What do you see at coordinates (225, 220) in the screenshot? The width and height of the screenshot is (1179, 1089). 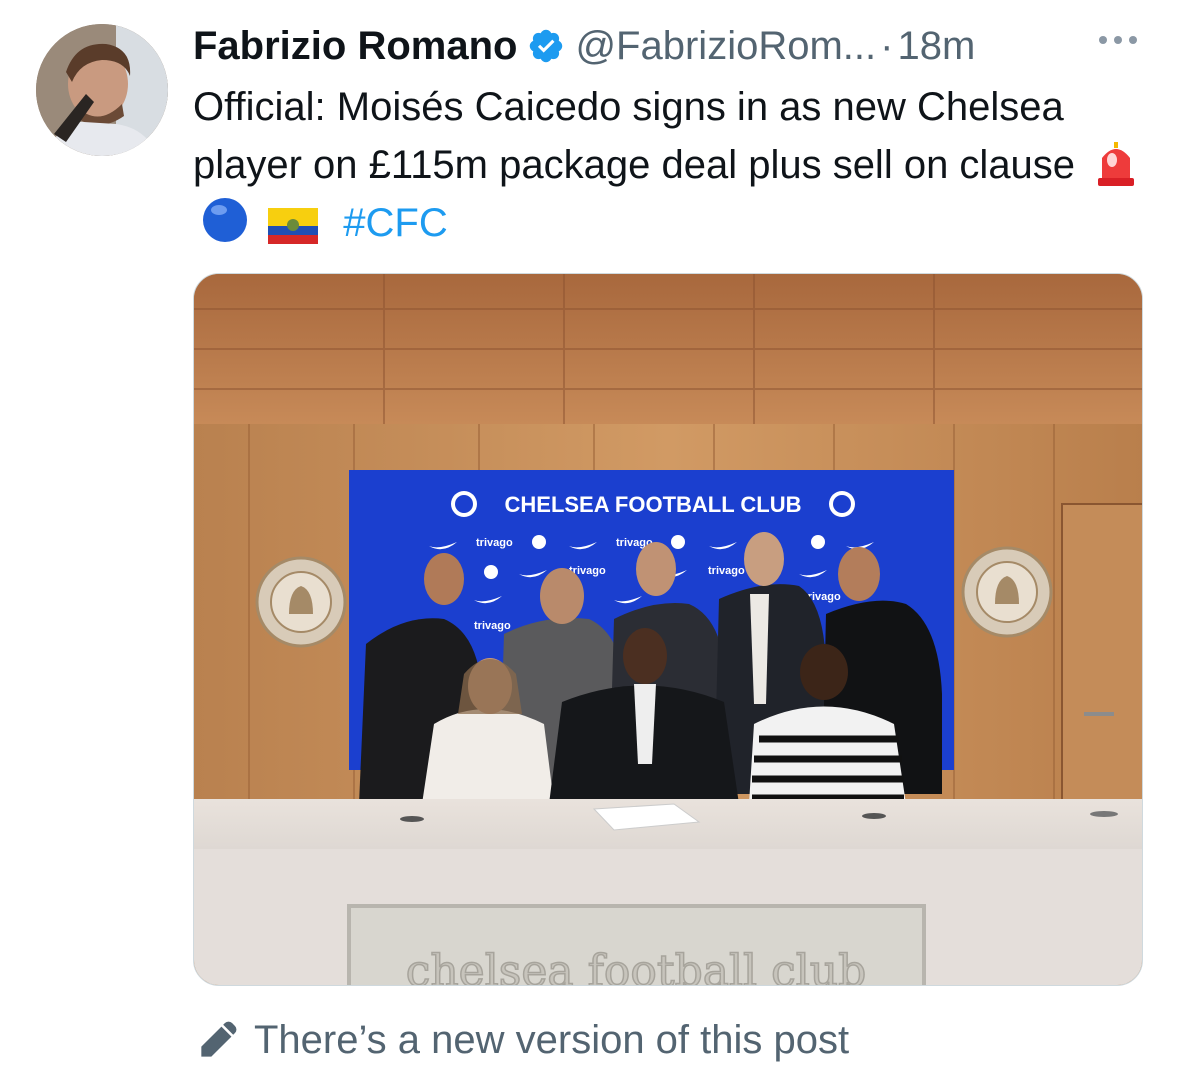 I see `blue-circle-icon` at bounding box center [225, 220].